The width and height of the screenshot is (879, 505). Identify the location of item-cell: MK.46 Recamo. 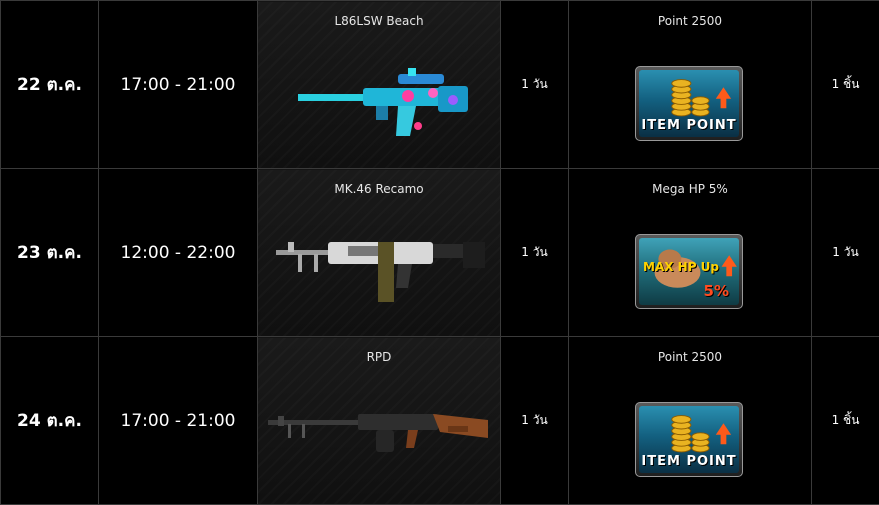
(379, 252).